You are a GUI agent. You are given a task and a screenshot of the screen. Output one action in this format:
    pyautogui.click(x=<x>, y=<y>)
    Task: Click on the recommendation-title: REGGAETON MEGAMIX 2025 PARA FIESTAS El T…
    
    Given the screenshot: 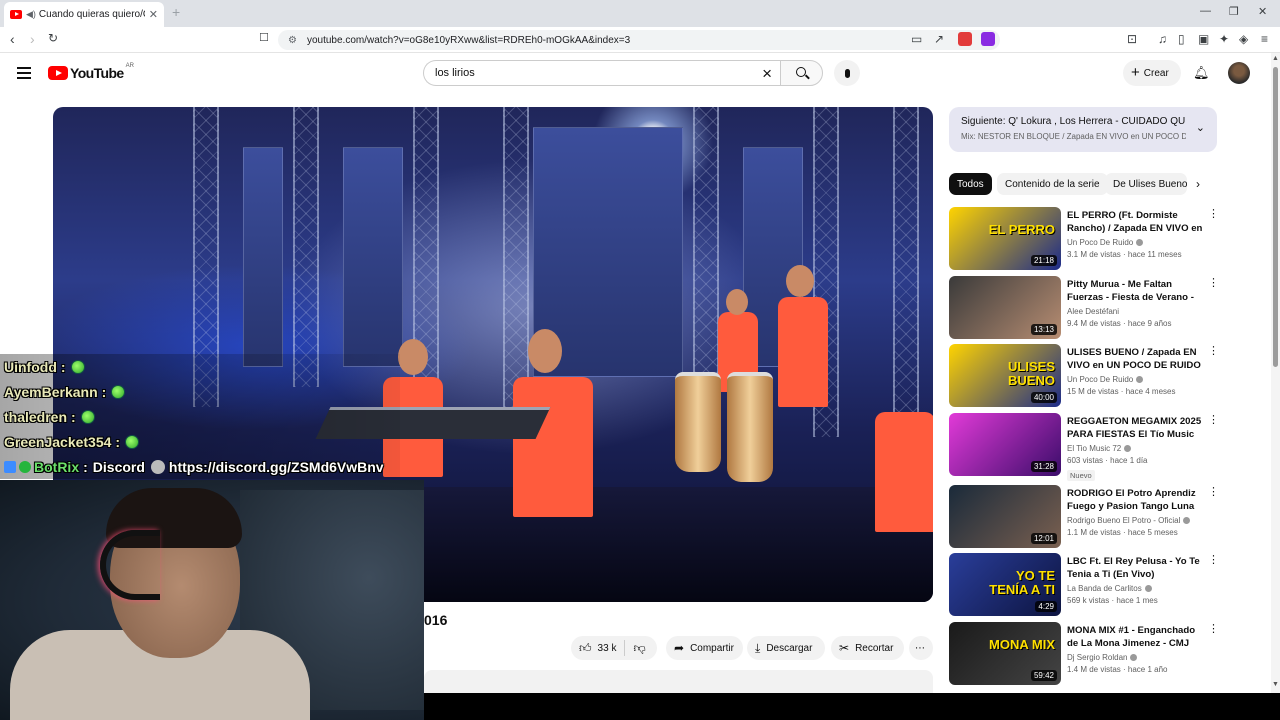 What is the action you would take?
    pyautogui.click(x=1135, y=428)
    